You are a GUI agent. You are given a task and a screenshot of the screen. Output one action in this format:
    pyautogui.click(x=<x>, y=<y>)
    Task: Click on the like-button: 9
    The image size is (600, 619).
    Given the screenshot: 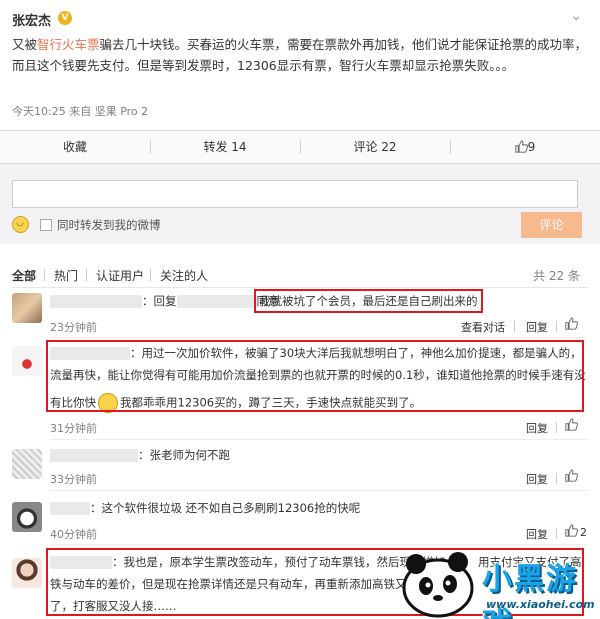 What is the action you would take?
    pyautogui.click(x=525, y=147)
    